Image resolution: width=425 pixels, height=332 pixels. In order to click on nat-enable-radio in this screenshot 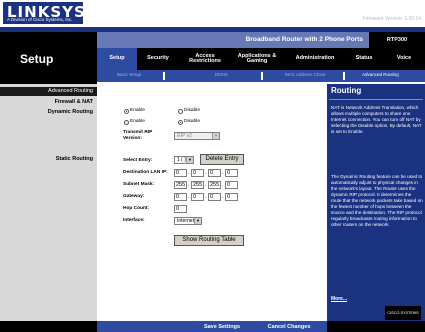, I will do `click(126, 111)`.